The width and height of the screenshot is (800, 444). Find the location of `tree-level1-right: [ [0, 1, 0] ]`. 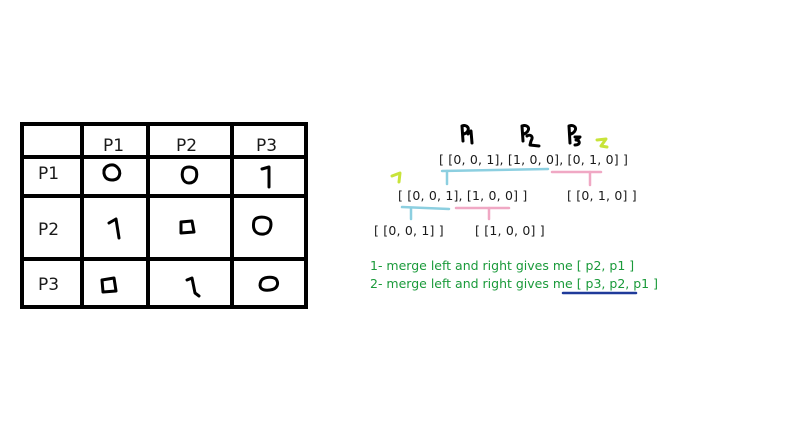

tree-level1-right: [ [0, 1, 0] ] is located at coordinates (602, 195).